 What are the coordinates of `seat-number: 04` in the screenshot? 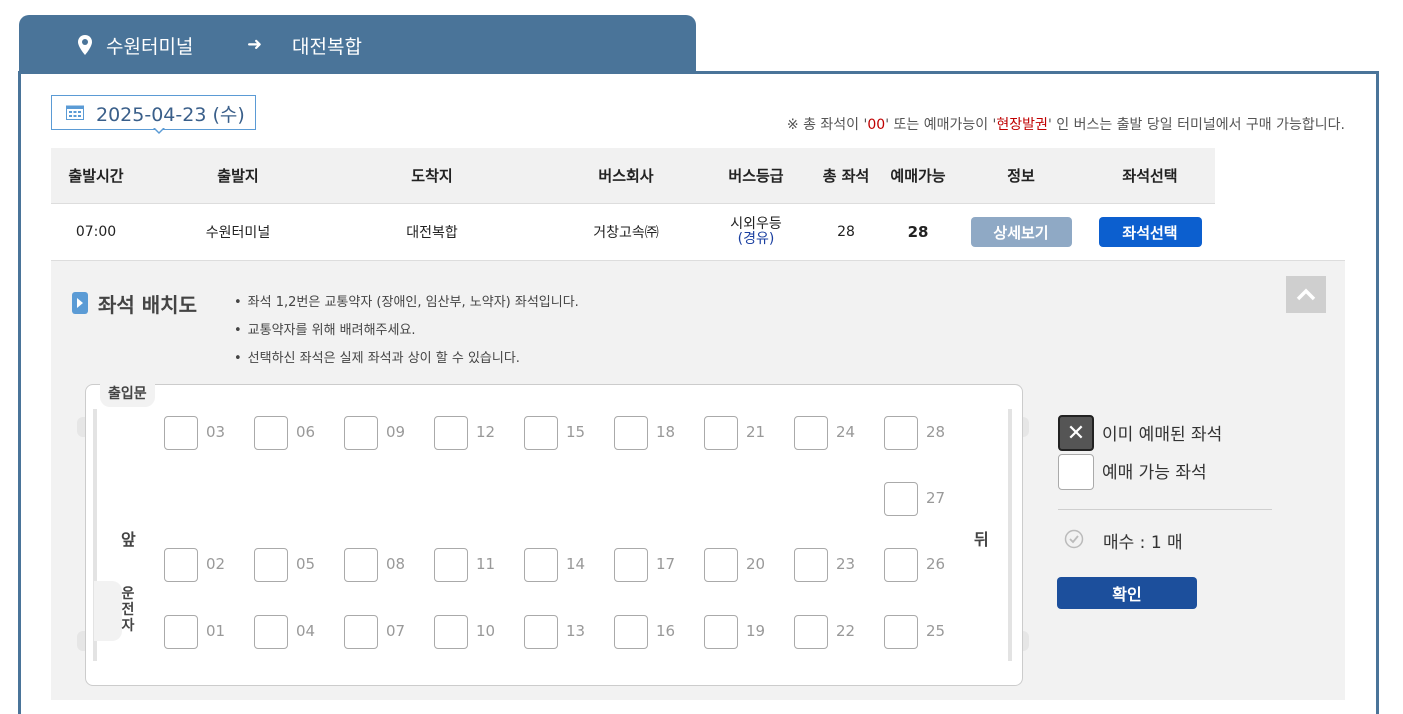 It's located at (306, 631).